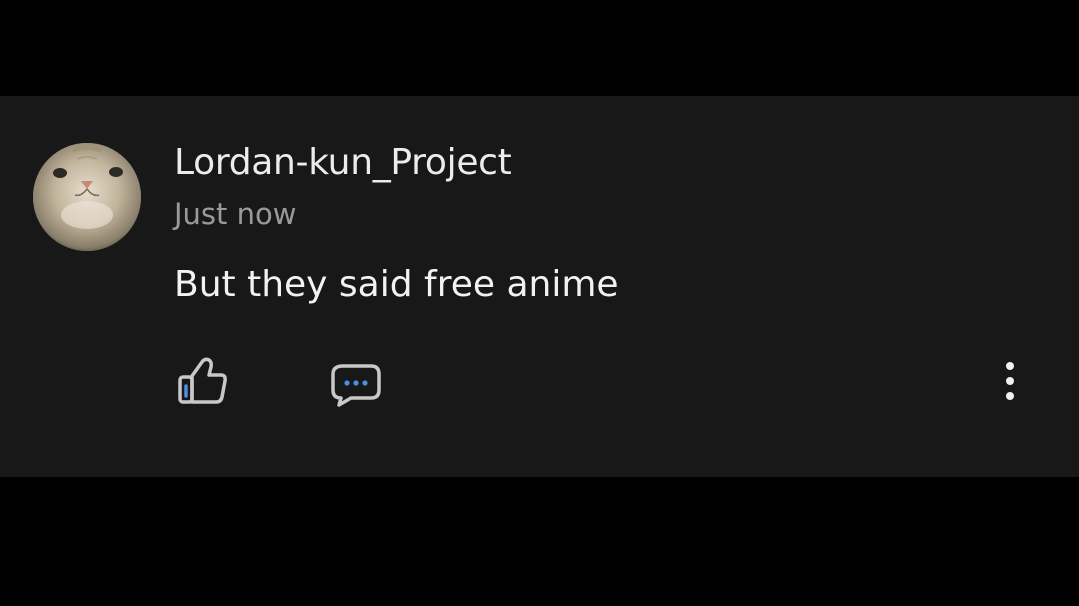 The image size is (1079, 606). I want to click on comment-timestamp: Just now, so click(235, 214).